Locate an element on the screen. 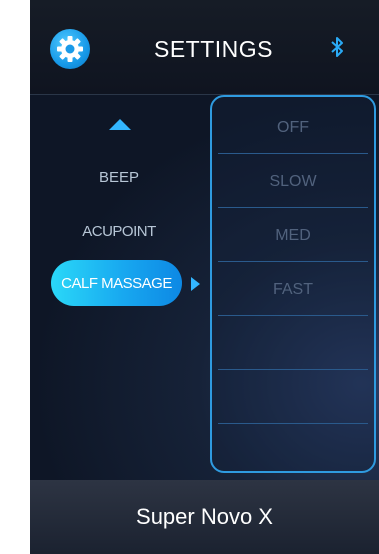 Image resolution: width=379 pixels, height=554 pixels. menu-item-label: BEEP is located at coordinates (119, 177).